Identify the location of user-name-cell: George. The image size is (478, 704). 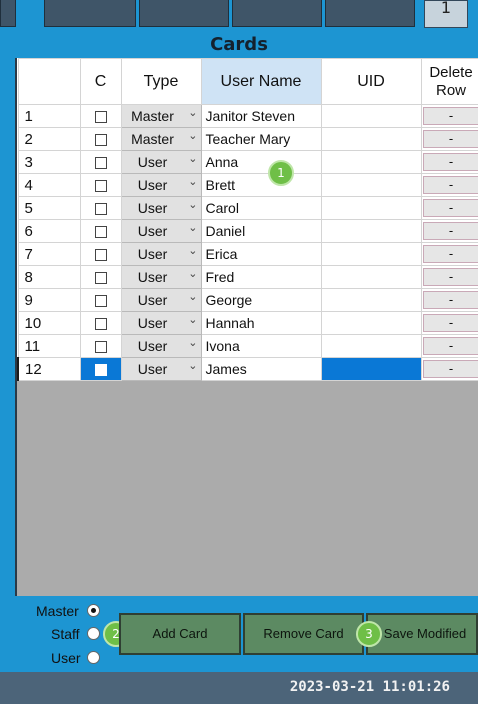
(261, 300).